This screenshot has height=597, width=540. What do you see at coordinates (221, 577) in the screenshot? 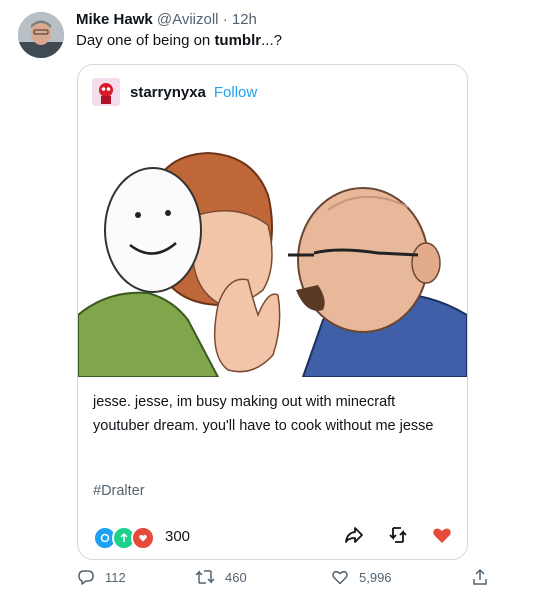
I see `retweet-button: 460` at bounding box center [221, 577].